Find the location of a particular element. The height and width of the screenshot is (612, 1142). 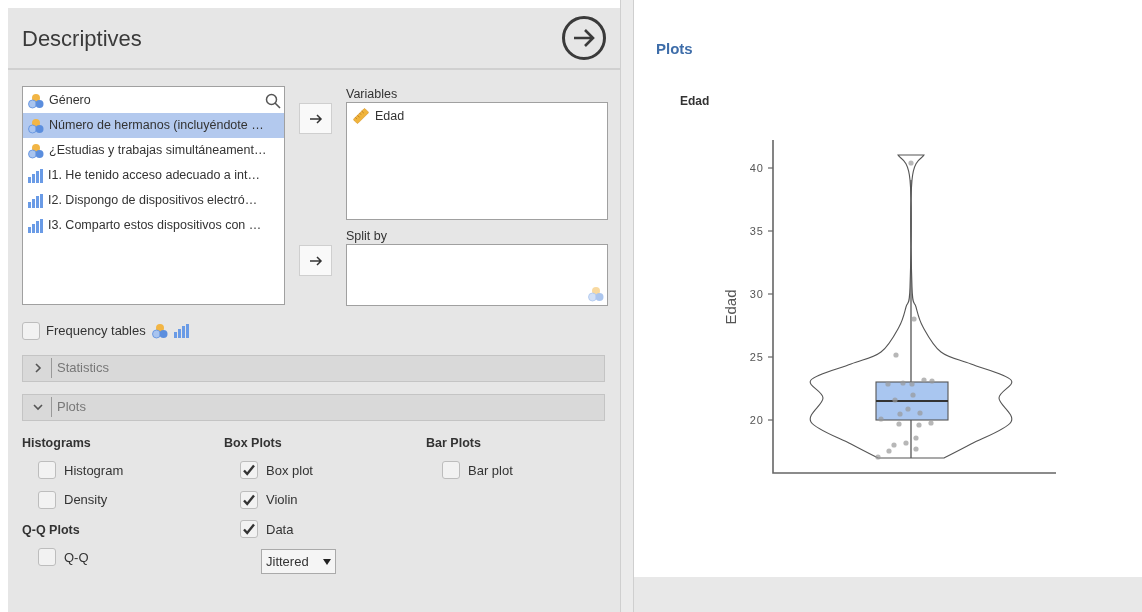

ruler-icon is located at coordinates (361, 116).